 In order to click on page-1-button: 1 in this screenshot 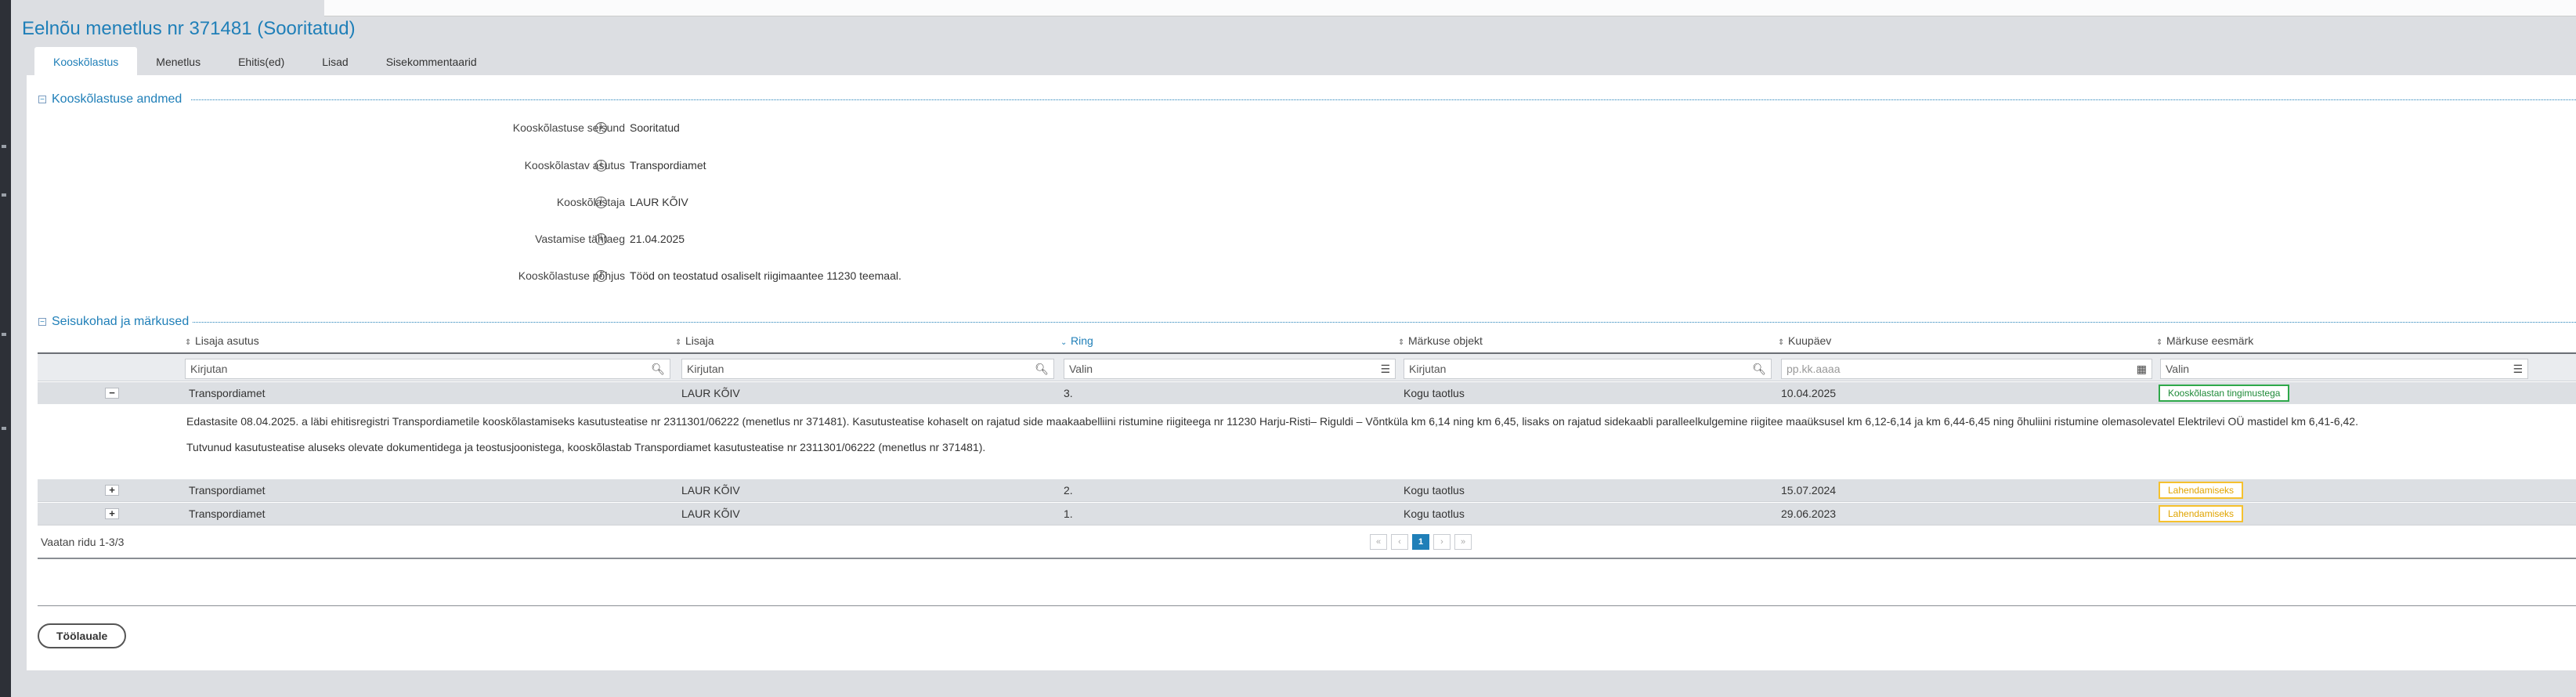, I will do `click(1420, 542)`.